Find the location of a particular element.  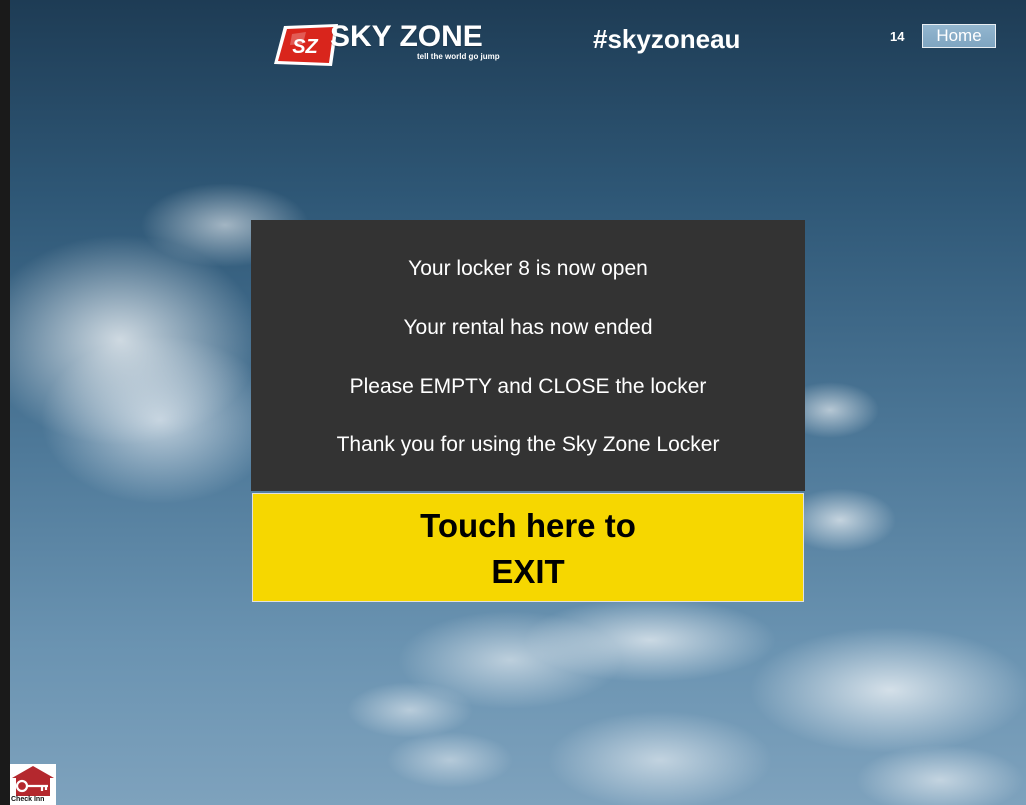

check-inn-label: Check Inn is located at coordinates (28, 799).